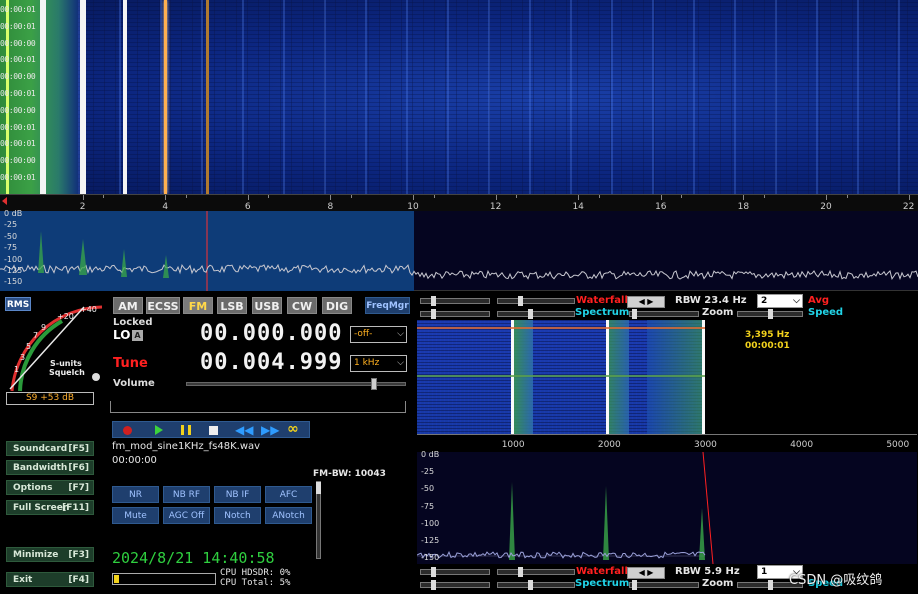 Image resolution: width=918 pixels, height=594 pixels. Describe the element at coordinates (237, 494) in the screenshot. I see `dsp-button-nb-if: NB IF` at that location.